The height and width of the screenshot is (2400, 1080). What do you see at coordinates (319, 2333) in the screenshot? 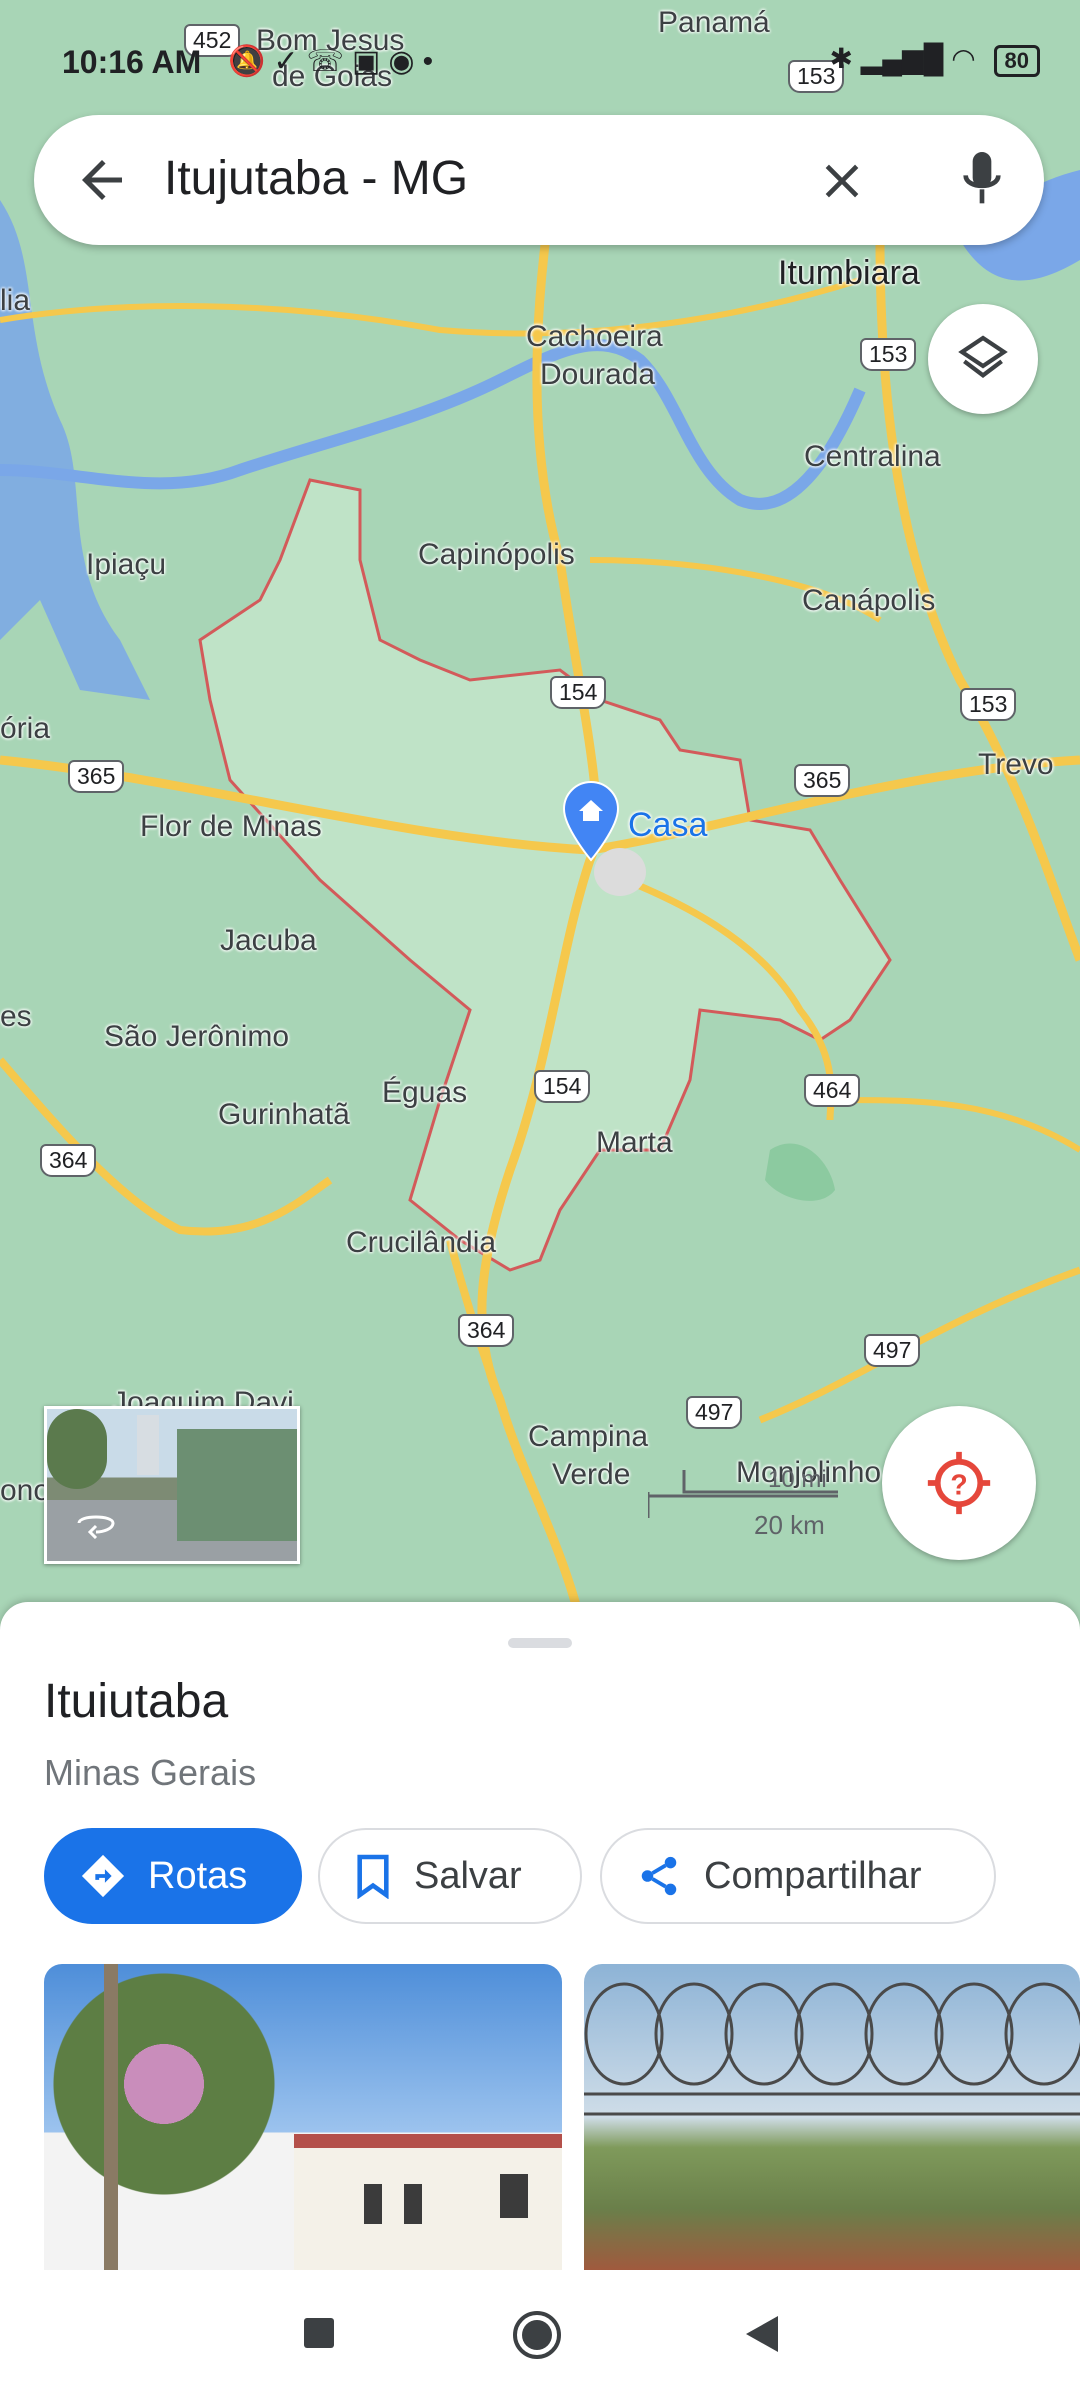
I see `recents-icon` at bounding box center [319, 2333].